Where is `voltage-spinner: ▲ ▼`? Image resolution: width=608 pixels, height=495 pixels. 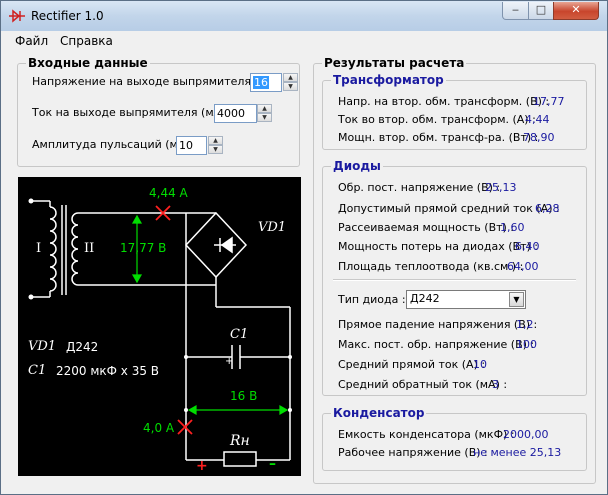 voltage-spinner: ▲ ▼ is located at coordinates (290, 82).